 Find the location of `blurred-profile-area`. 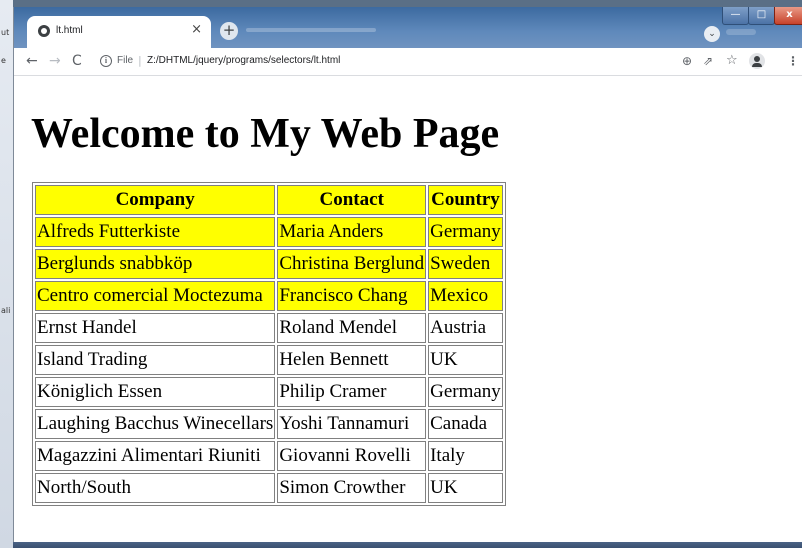

blurred-profile-area is located at coordinates (741, 32).